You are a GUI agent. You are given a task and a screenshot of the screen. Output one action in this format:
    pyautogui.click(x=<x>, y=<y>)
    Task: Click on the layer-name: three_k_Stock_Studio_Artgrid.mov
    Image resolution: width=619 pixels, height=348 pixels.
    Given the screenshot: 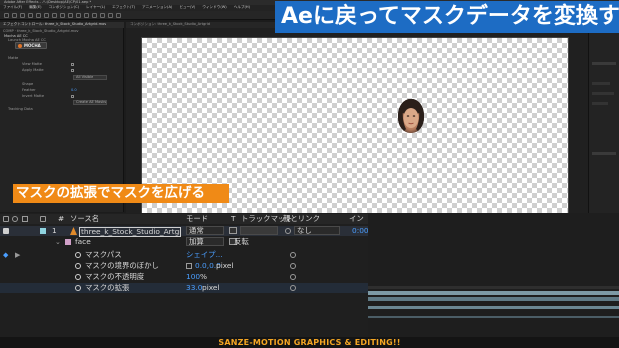 What is the action you would take?
    pyautogui.click(x=130, y=232)
    